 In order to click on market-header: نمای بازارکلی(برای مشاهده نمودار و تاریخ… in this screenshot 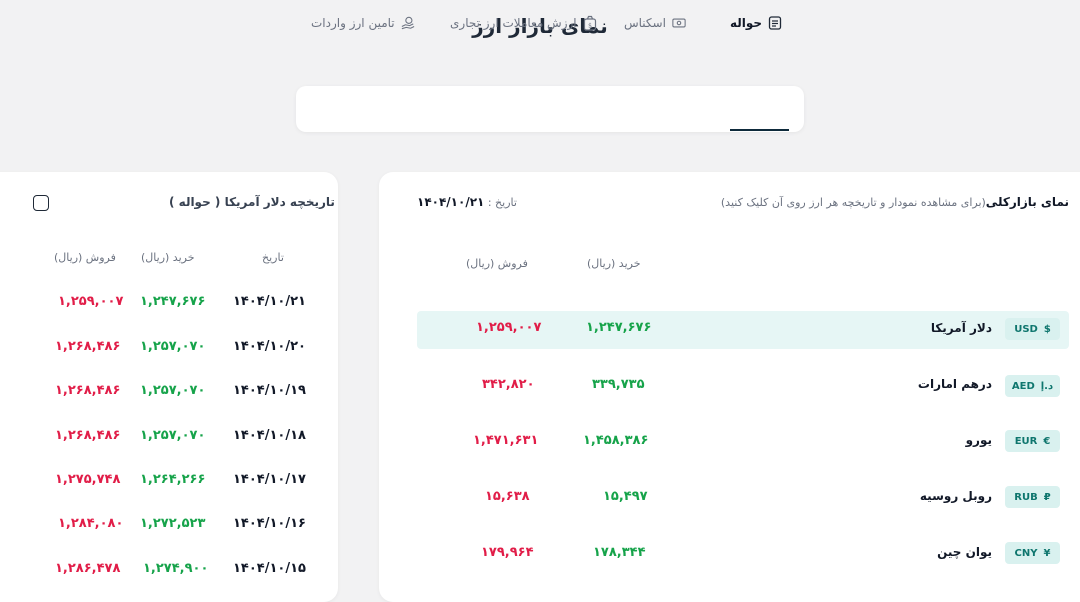, I will do `click(895, 202)`.